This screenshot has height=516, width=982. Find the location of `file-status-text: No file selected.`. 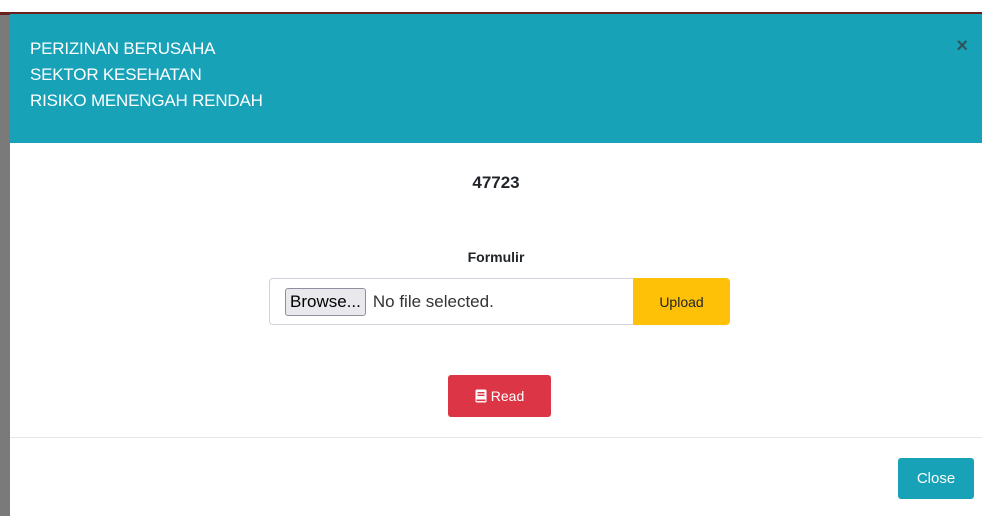

file-status-text: No file selected. is located at coordinates (433, 301).